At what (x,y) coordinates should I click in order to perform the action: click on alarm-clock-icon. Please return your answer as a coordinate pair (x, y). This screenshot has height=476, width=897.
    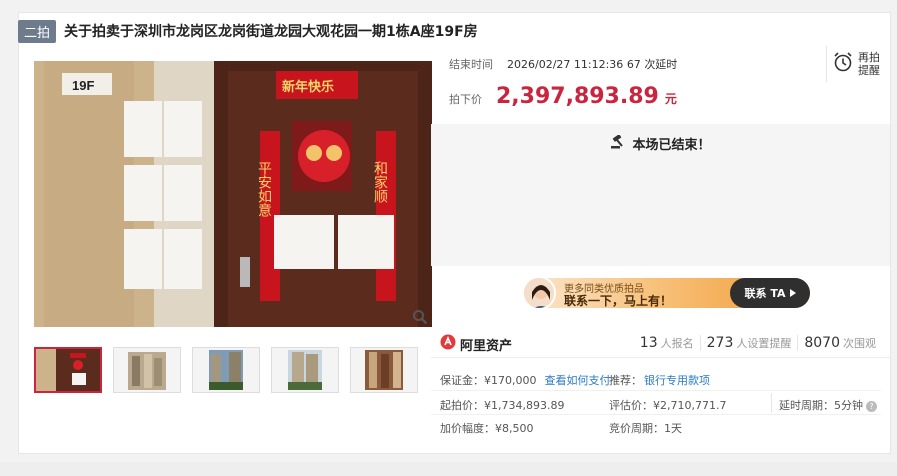
    Looking at the image, I should click on (843, 64).